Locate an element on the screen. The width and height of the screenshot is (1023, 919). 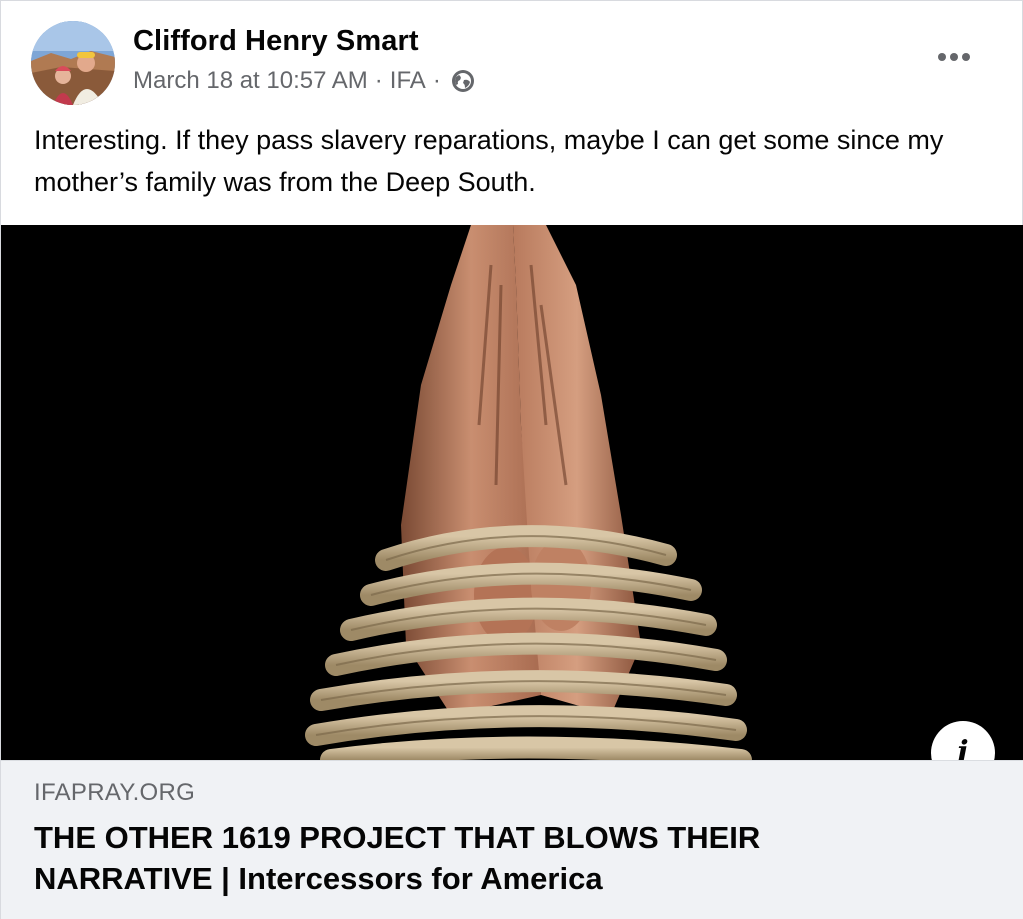
avatar-photo is located at coordinates (73, 63).